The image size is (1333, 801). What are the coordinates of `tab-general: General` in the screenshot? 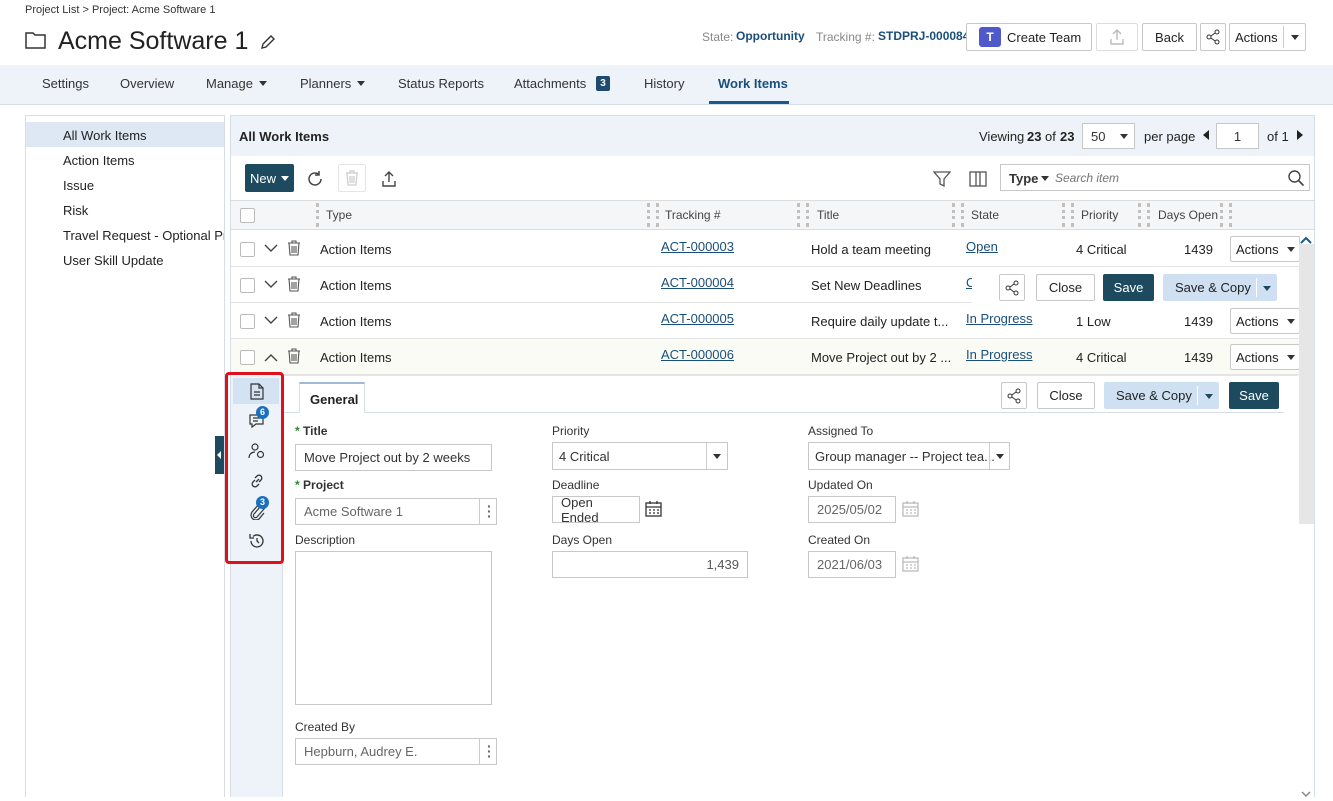 It's located at (332, 397).